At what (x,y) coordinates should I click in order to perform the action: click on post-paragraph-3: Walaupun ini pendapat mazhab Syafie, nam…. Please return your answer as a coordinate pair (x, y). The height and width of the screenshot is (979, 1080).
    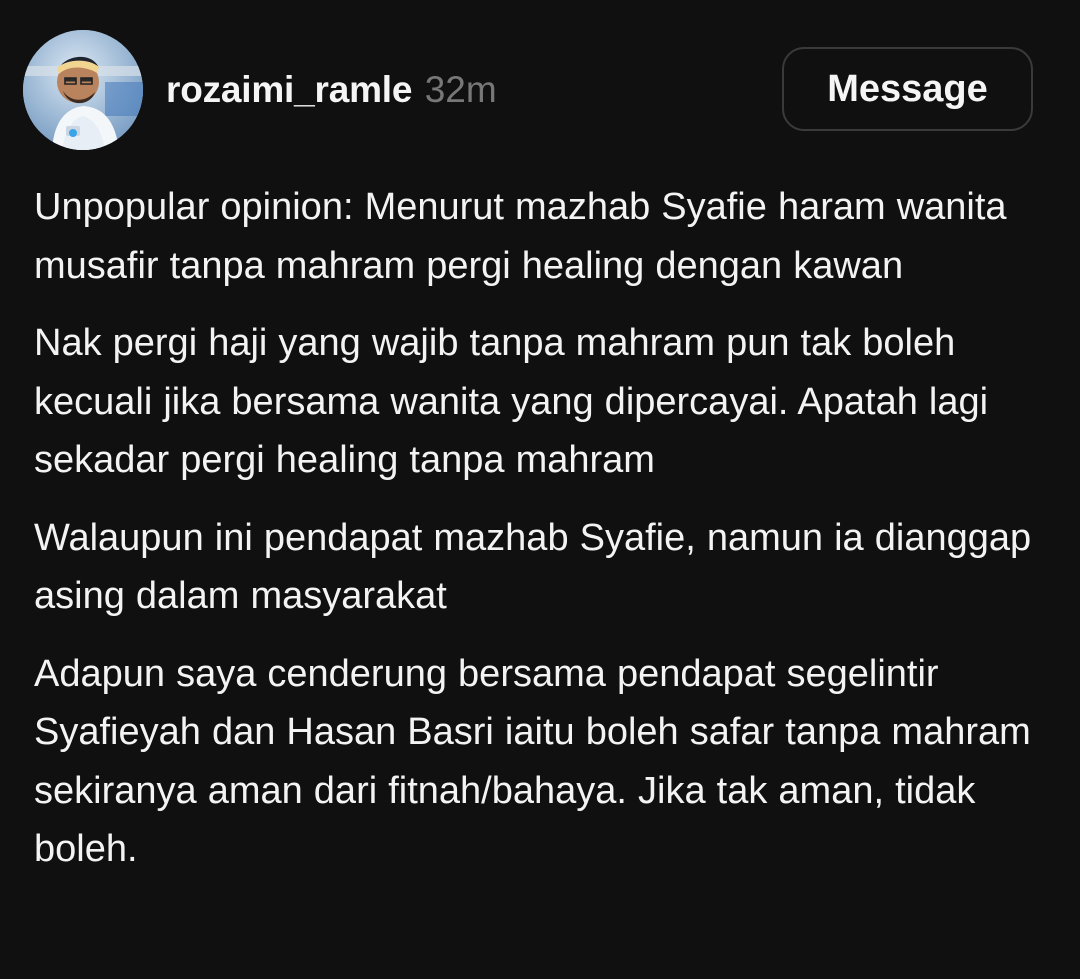
    Looking at the image, I should click on (533, 567).